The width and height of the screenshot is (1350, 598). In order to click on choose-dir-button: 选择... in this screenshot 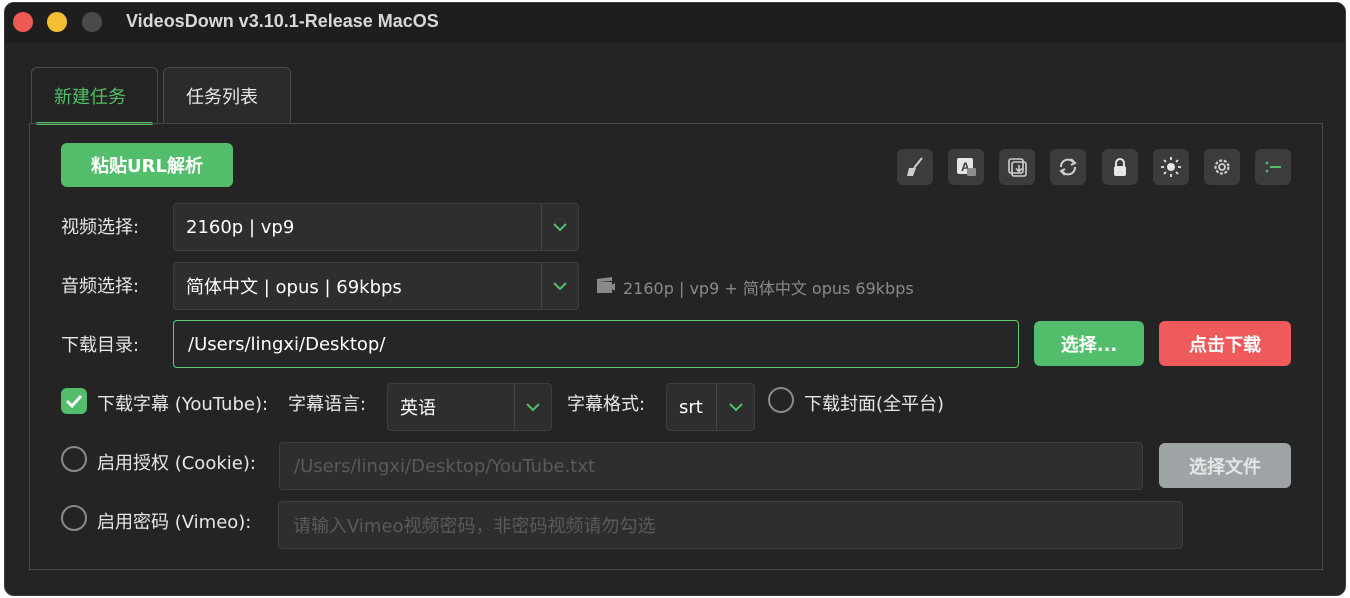, I will do `click(1089, 343)`.